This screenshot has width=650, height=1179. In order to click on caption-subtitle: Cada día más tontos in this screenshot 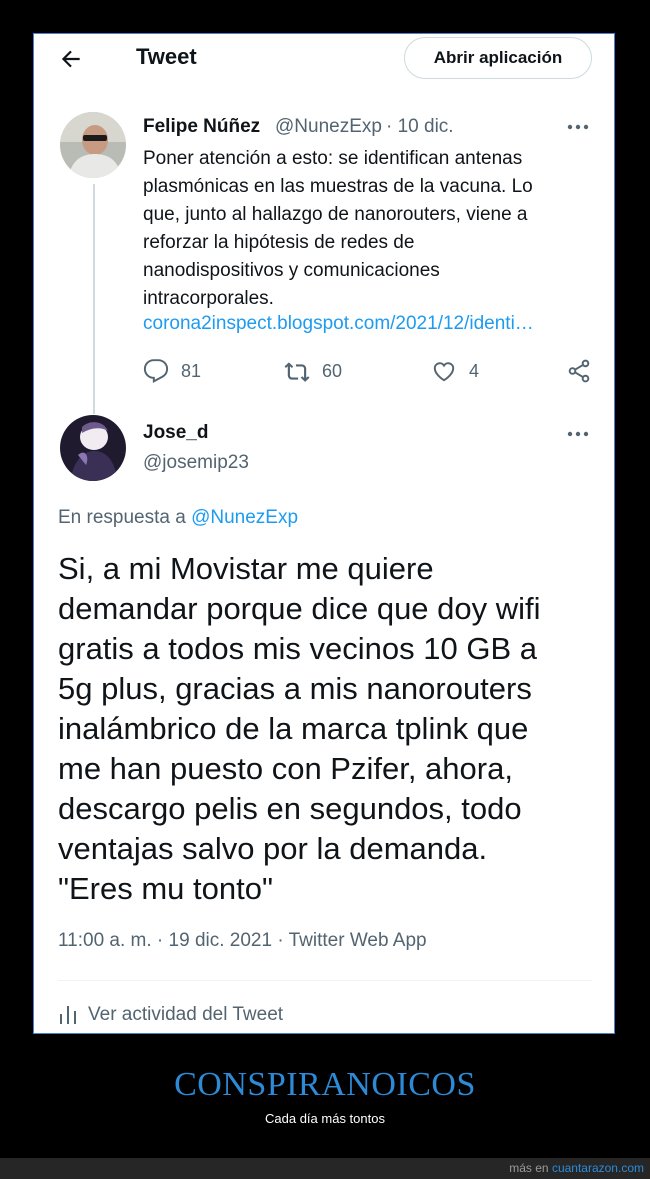, I will do `click(325, 1118)`.